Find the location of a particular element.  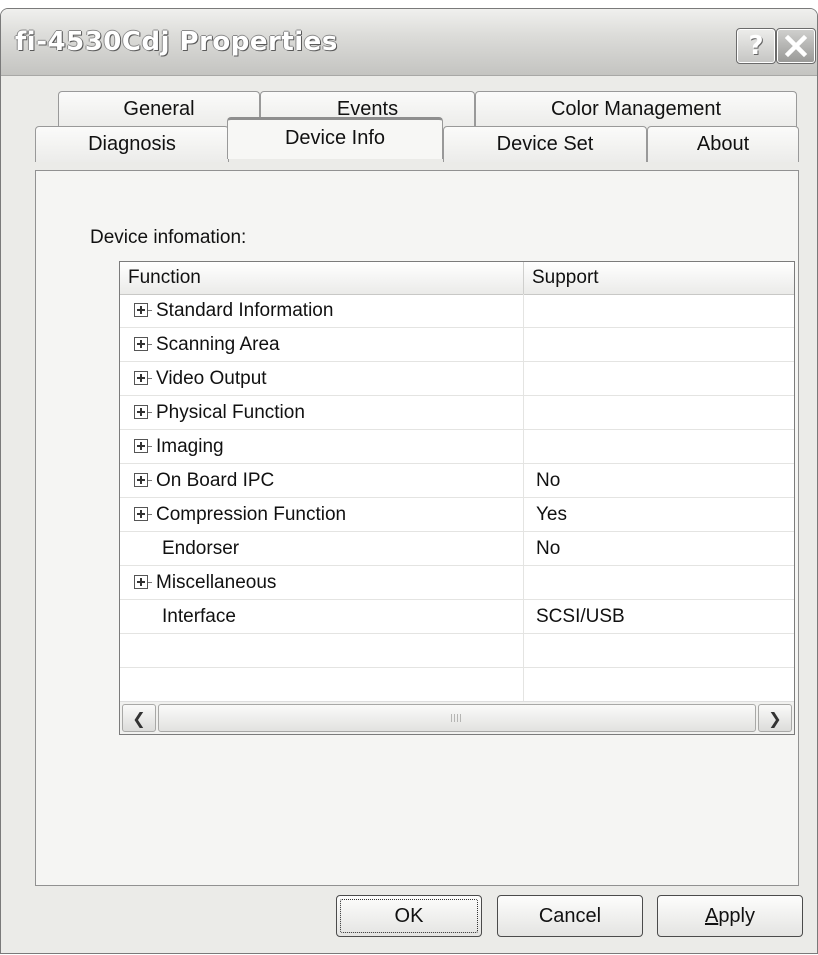

function-name: On Board IPC is located at coordinates (215, 480).